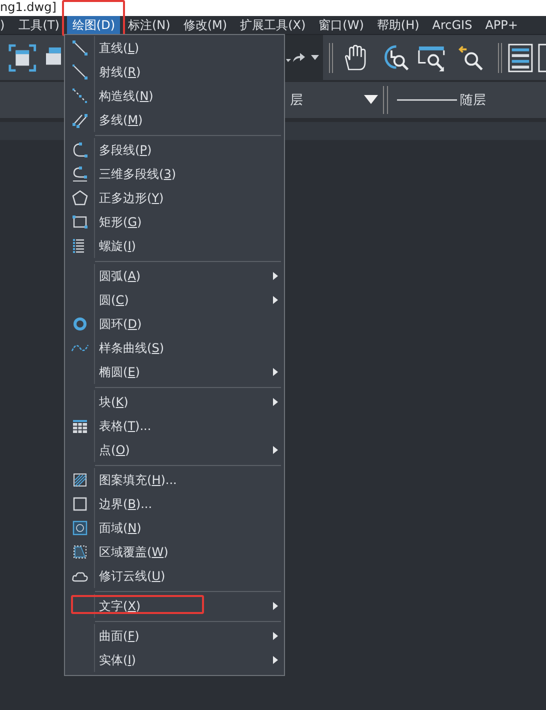 The image size is (546, 710). Describe the element at coordinates (354, 58) in the screenshot. I see `hand-icon` at that location.